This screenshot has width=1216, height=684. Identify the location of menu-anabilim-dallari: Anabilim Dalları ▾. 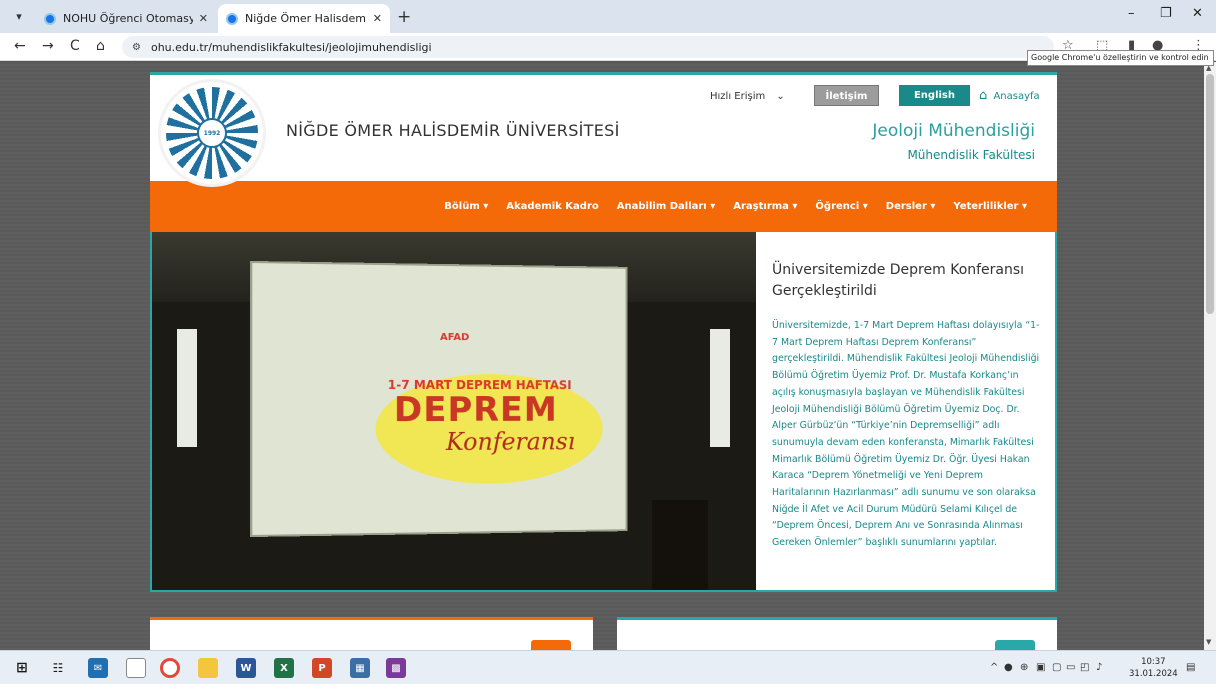
(666, 206).